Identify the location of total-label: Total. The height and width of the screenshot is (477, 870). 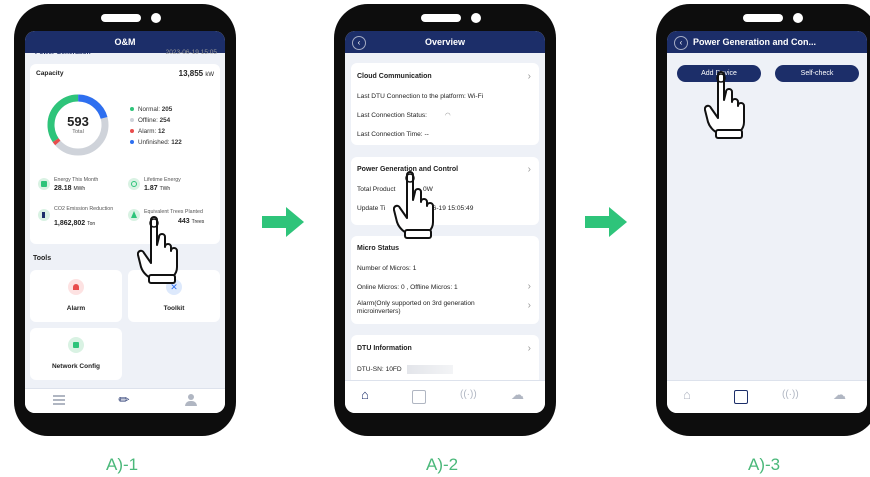
(78, 132).